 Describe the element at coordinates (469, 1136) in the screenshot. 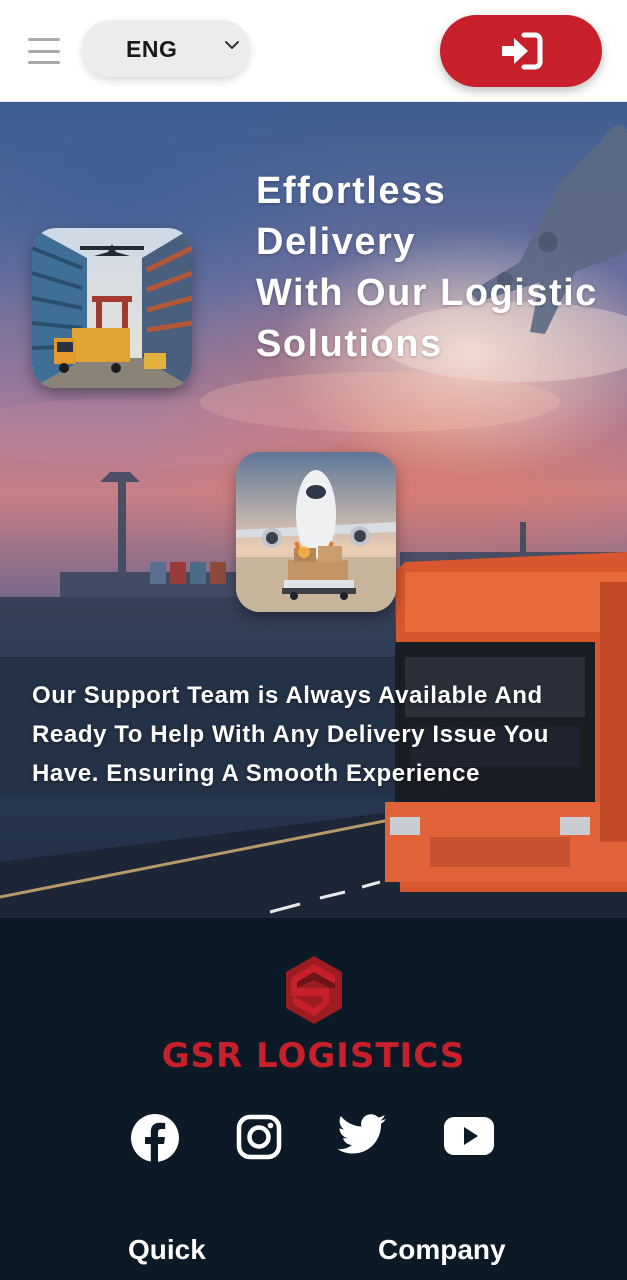

I see `youtube-icon` at that location.